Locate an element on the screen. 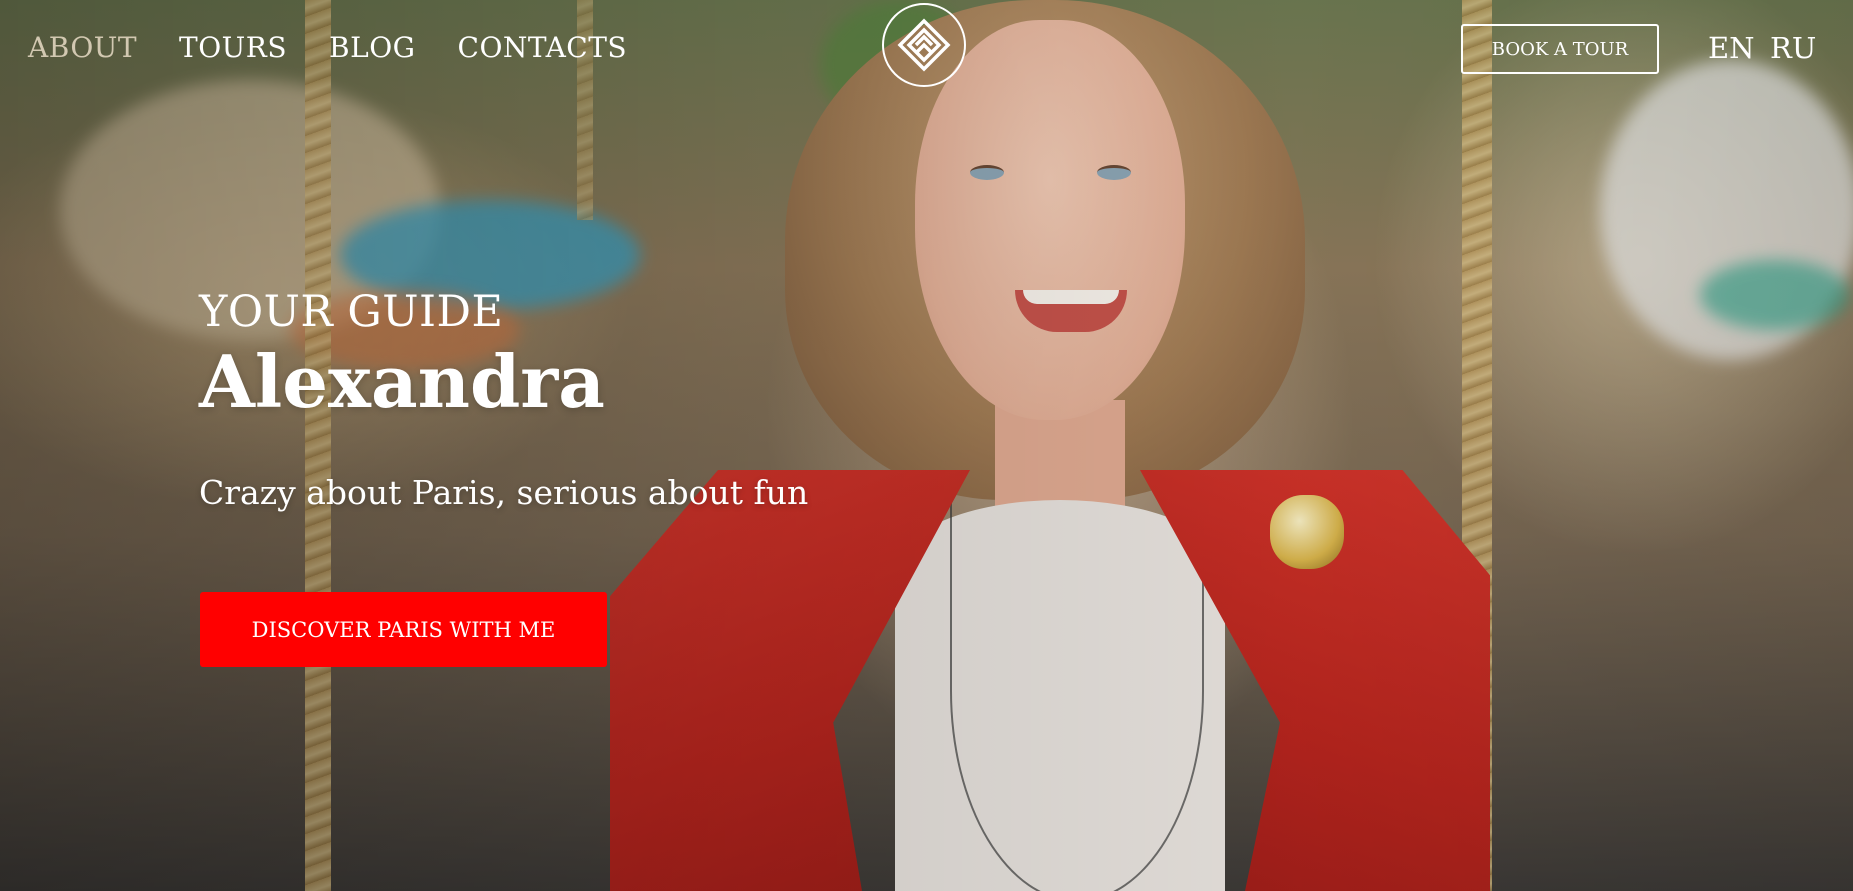 The height and width of the screenshot is (891, 1853). book-a-tour-button: BOOK A TOUR is located at coordinates (1560, 49).